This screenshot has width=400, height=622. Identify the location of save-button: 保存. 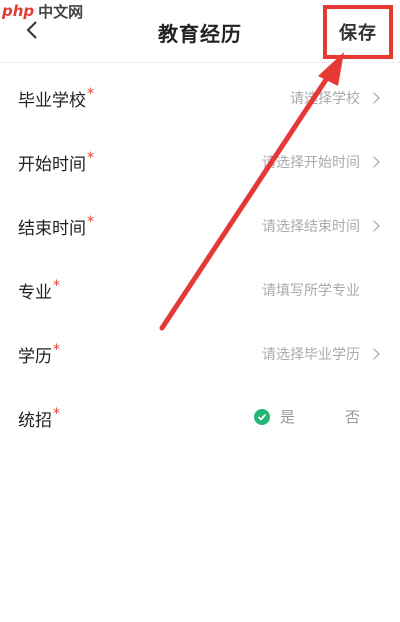
(358, 32).